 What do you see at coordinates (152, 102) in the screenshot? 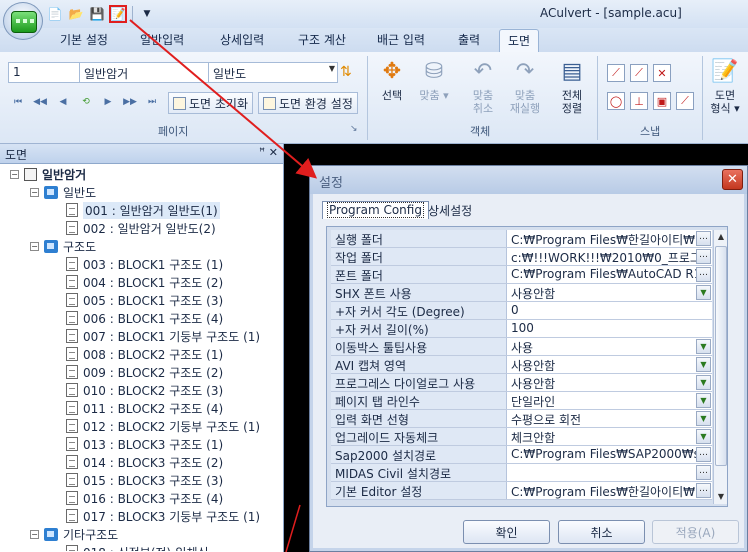
I see `last-page-icon: ⏭` at bounding box center [152, 102].